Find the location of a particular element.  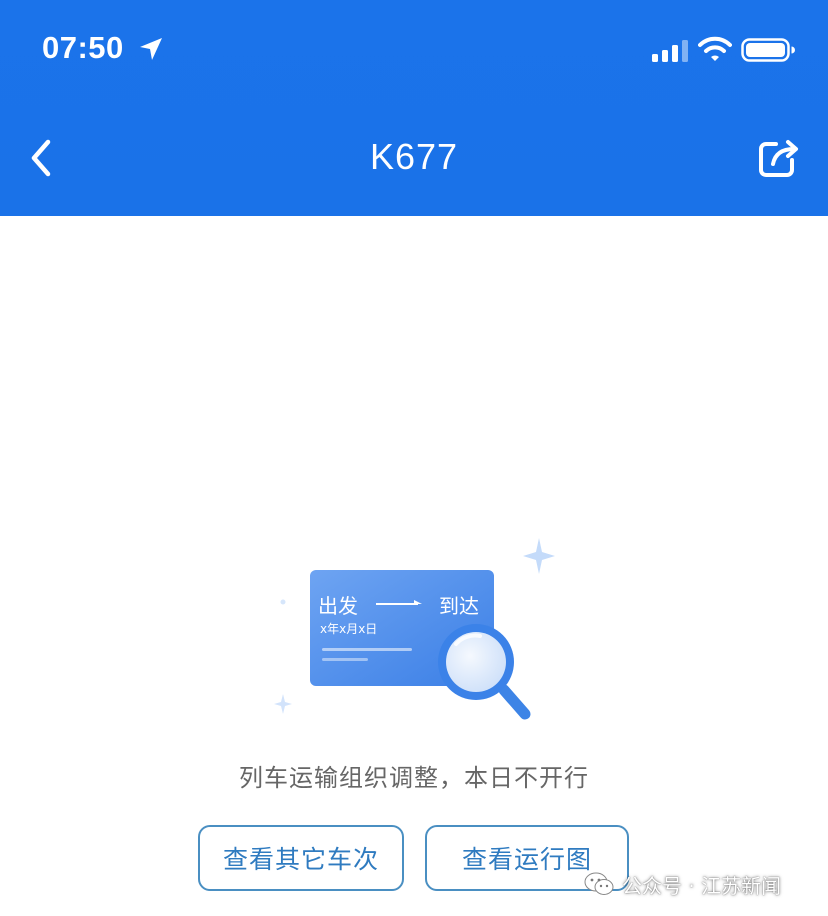

illustration-arrive-label: 到达 is located at coordinates (459, 606).